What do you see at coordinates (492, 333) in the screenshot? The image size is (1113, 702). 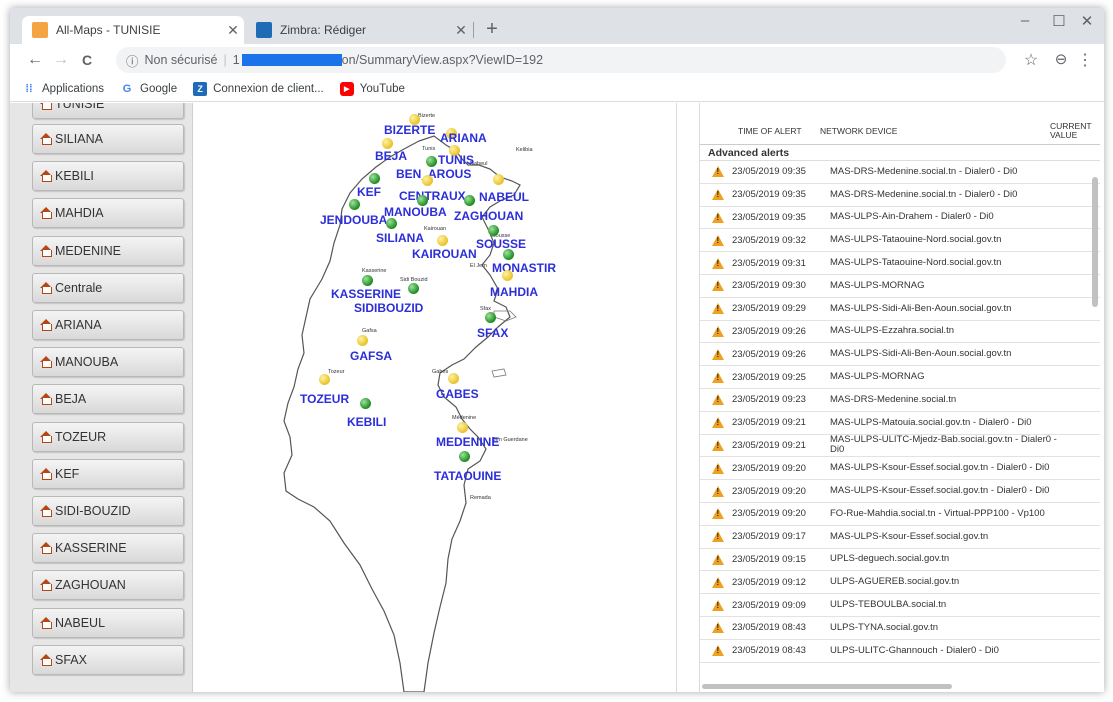 I see `city-label-sfax: SFAX` at bounding box center [492, 333].